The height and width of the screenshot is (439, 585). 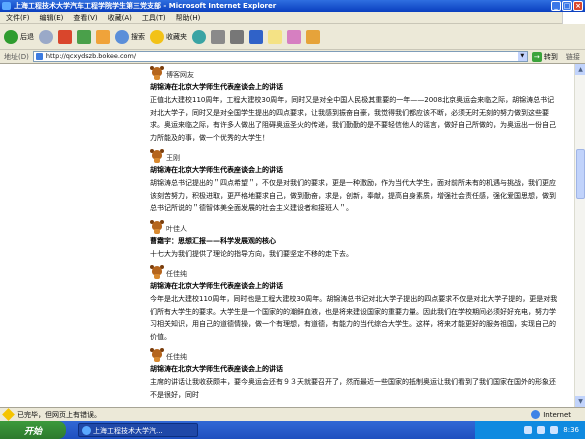 I want to click on star-icon, so click(x=157, y=36).